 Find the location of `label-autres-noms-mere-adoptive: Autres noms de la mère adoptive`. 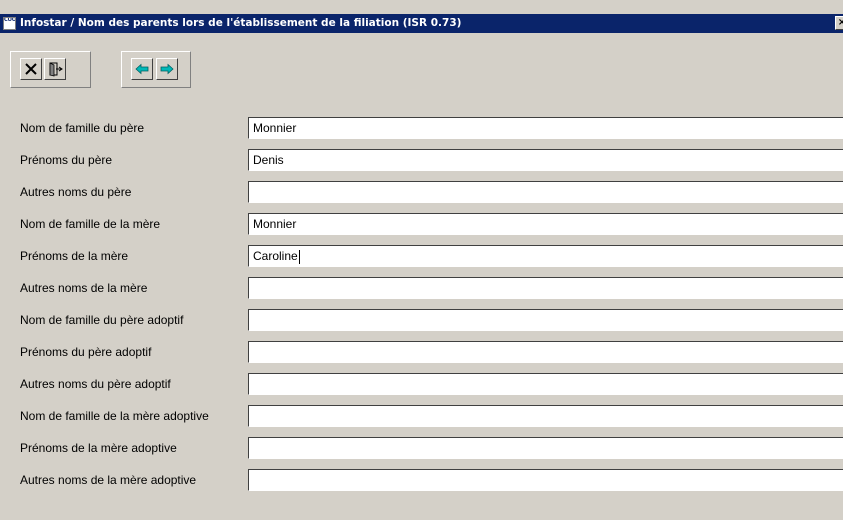

label-autres-noms-mere-adoptive: Autres noms de la mère adoptive is located at coordinates (108, 480).